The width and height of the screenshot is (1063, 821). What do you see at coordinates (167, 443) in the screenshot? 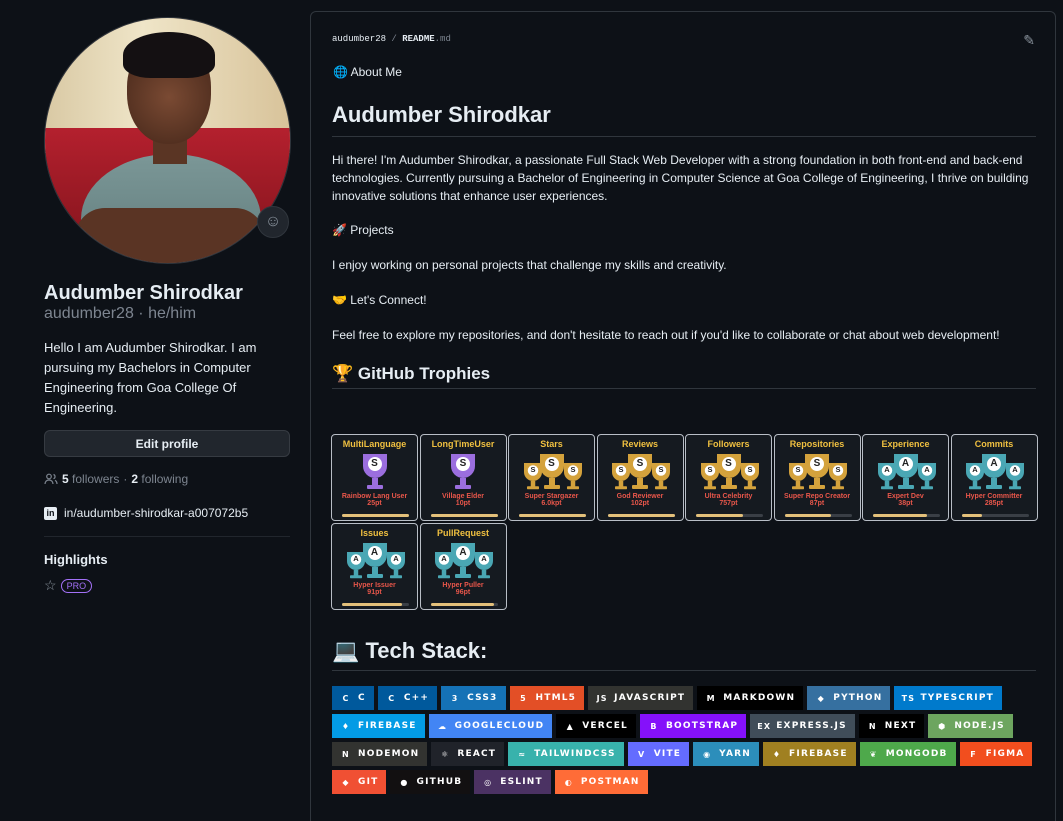
I see `edit-profile-button: Edit profile` at bounding box center [167, 443].